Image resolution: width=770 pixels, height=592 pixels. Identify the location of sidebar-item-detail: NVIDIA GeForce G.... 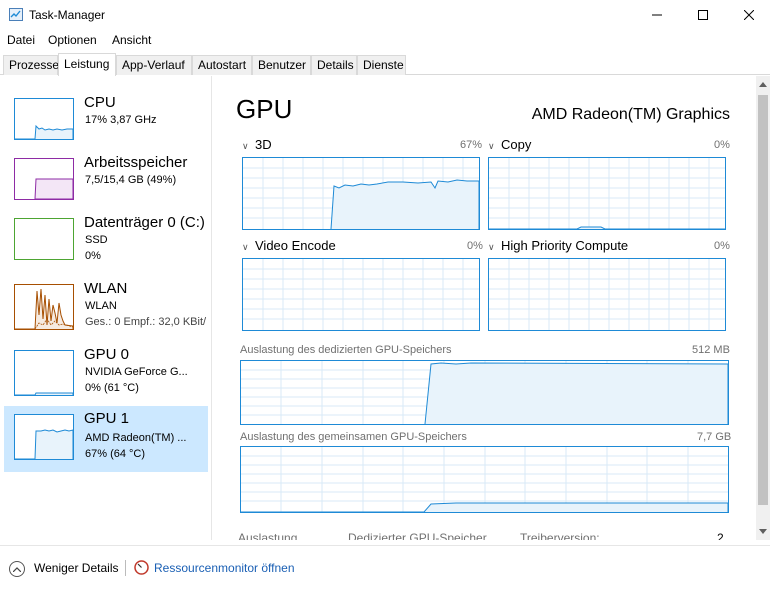
(136, 372).